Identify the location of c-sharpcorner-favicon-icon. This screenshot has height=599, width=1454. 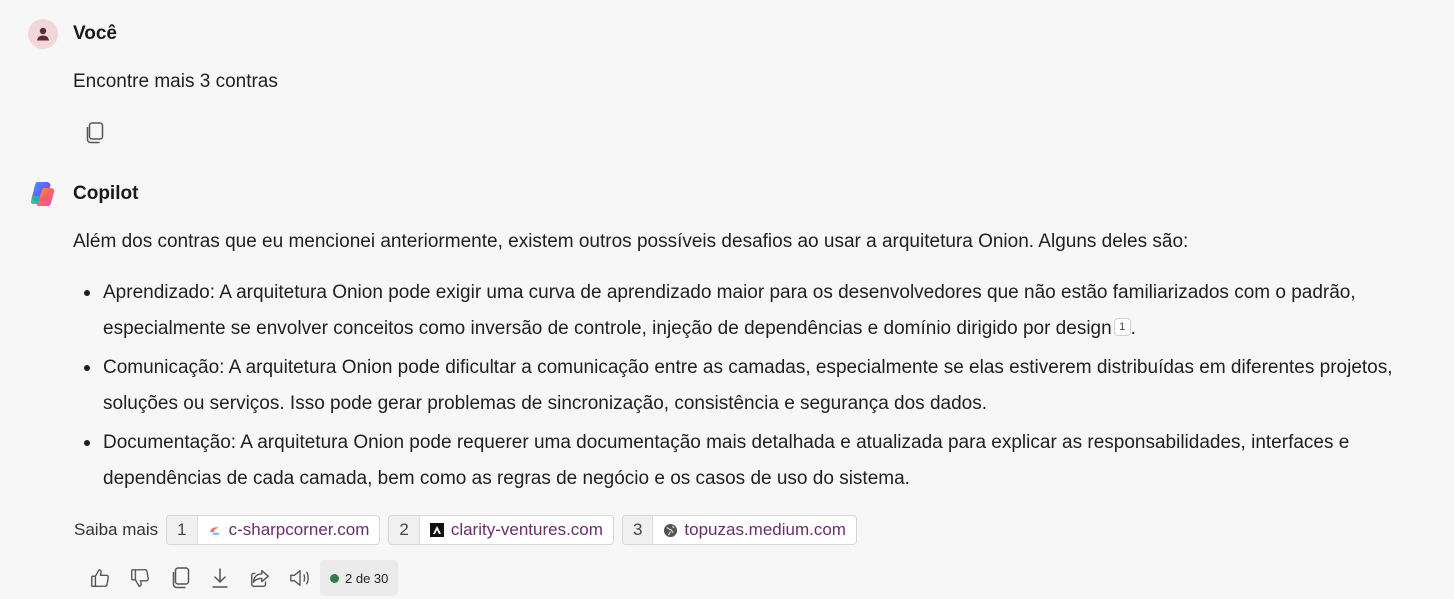
(215, 530).